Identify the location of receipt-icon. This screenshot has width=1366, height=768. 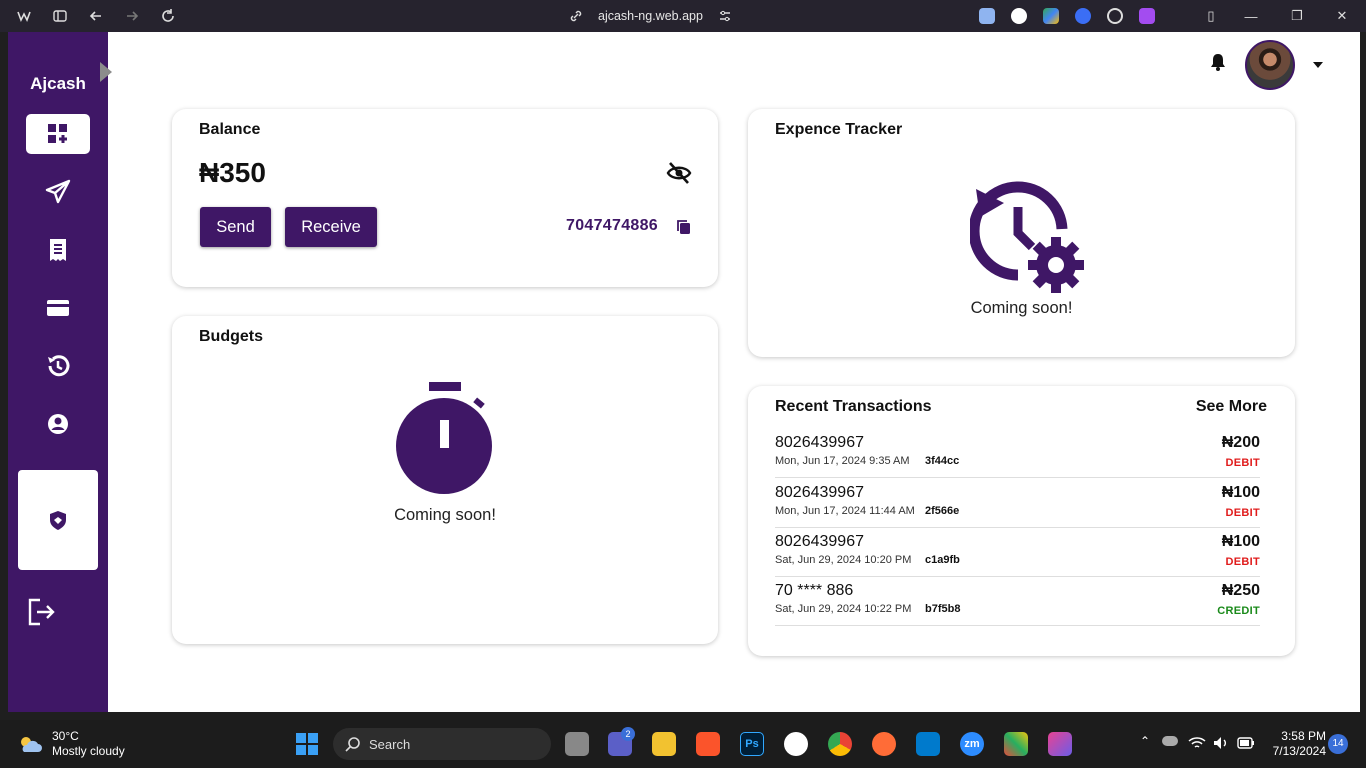
(58, 250).